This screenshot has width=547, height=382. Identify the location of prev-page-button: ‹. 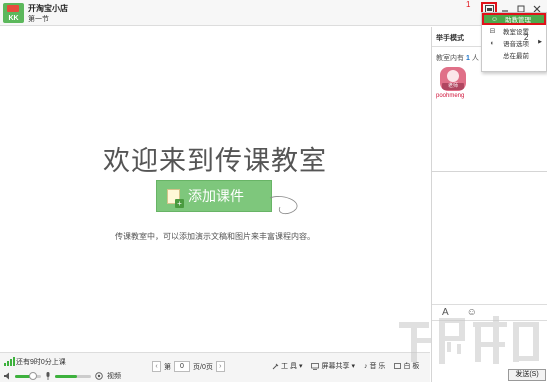
(156, 366).